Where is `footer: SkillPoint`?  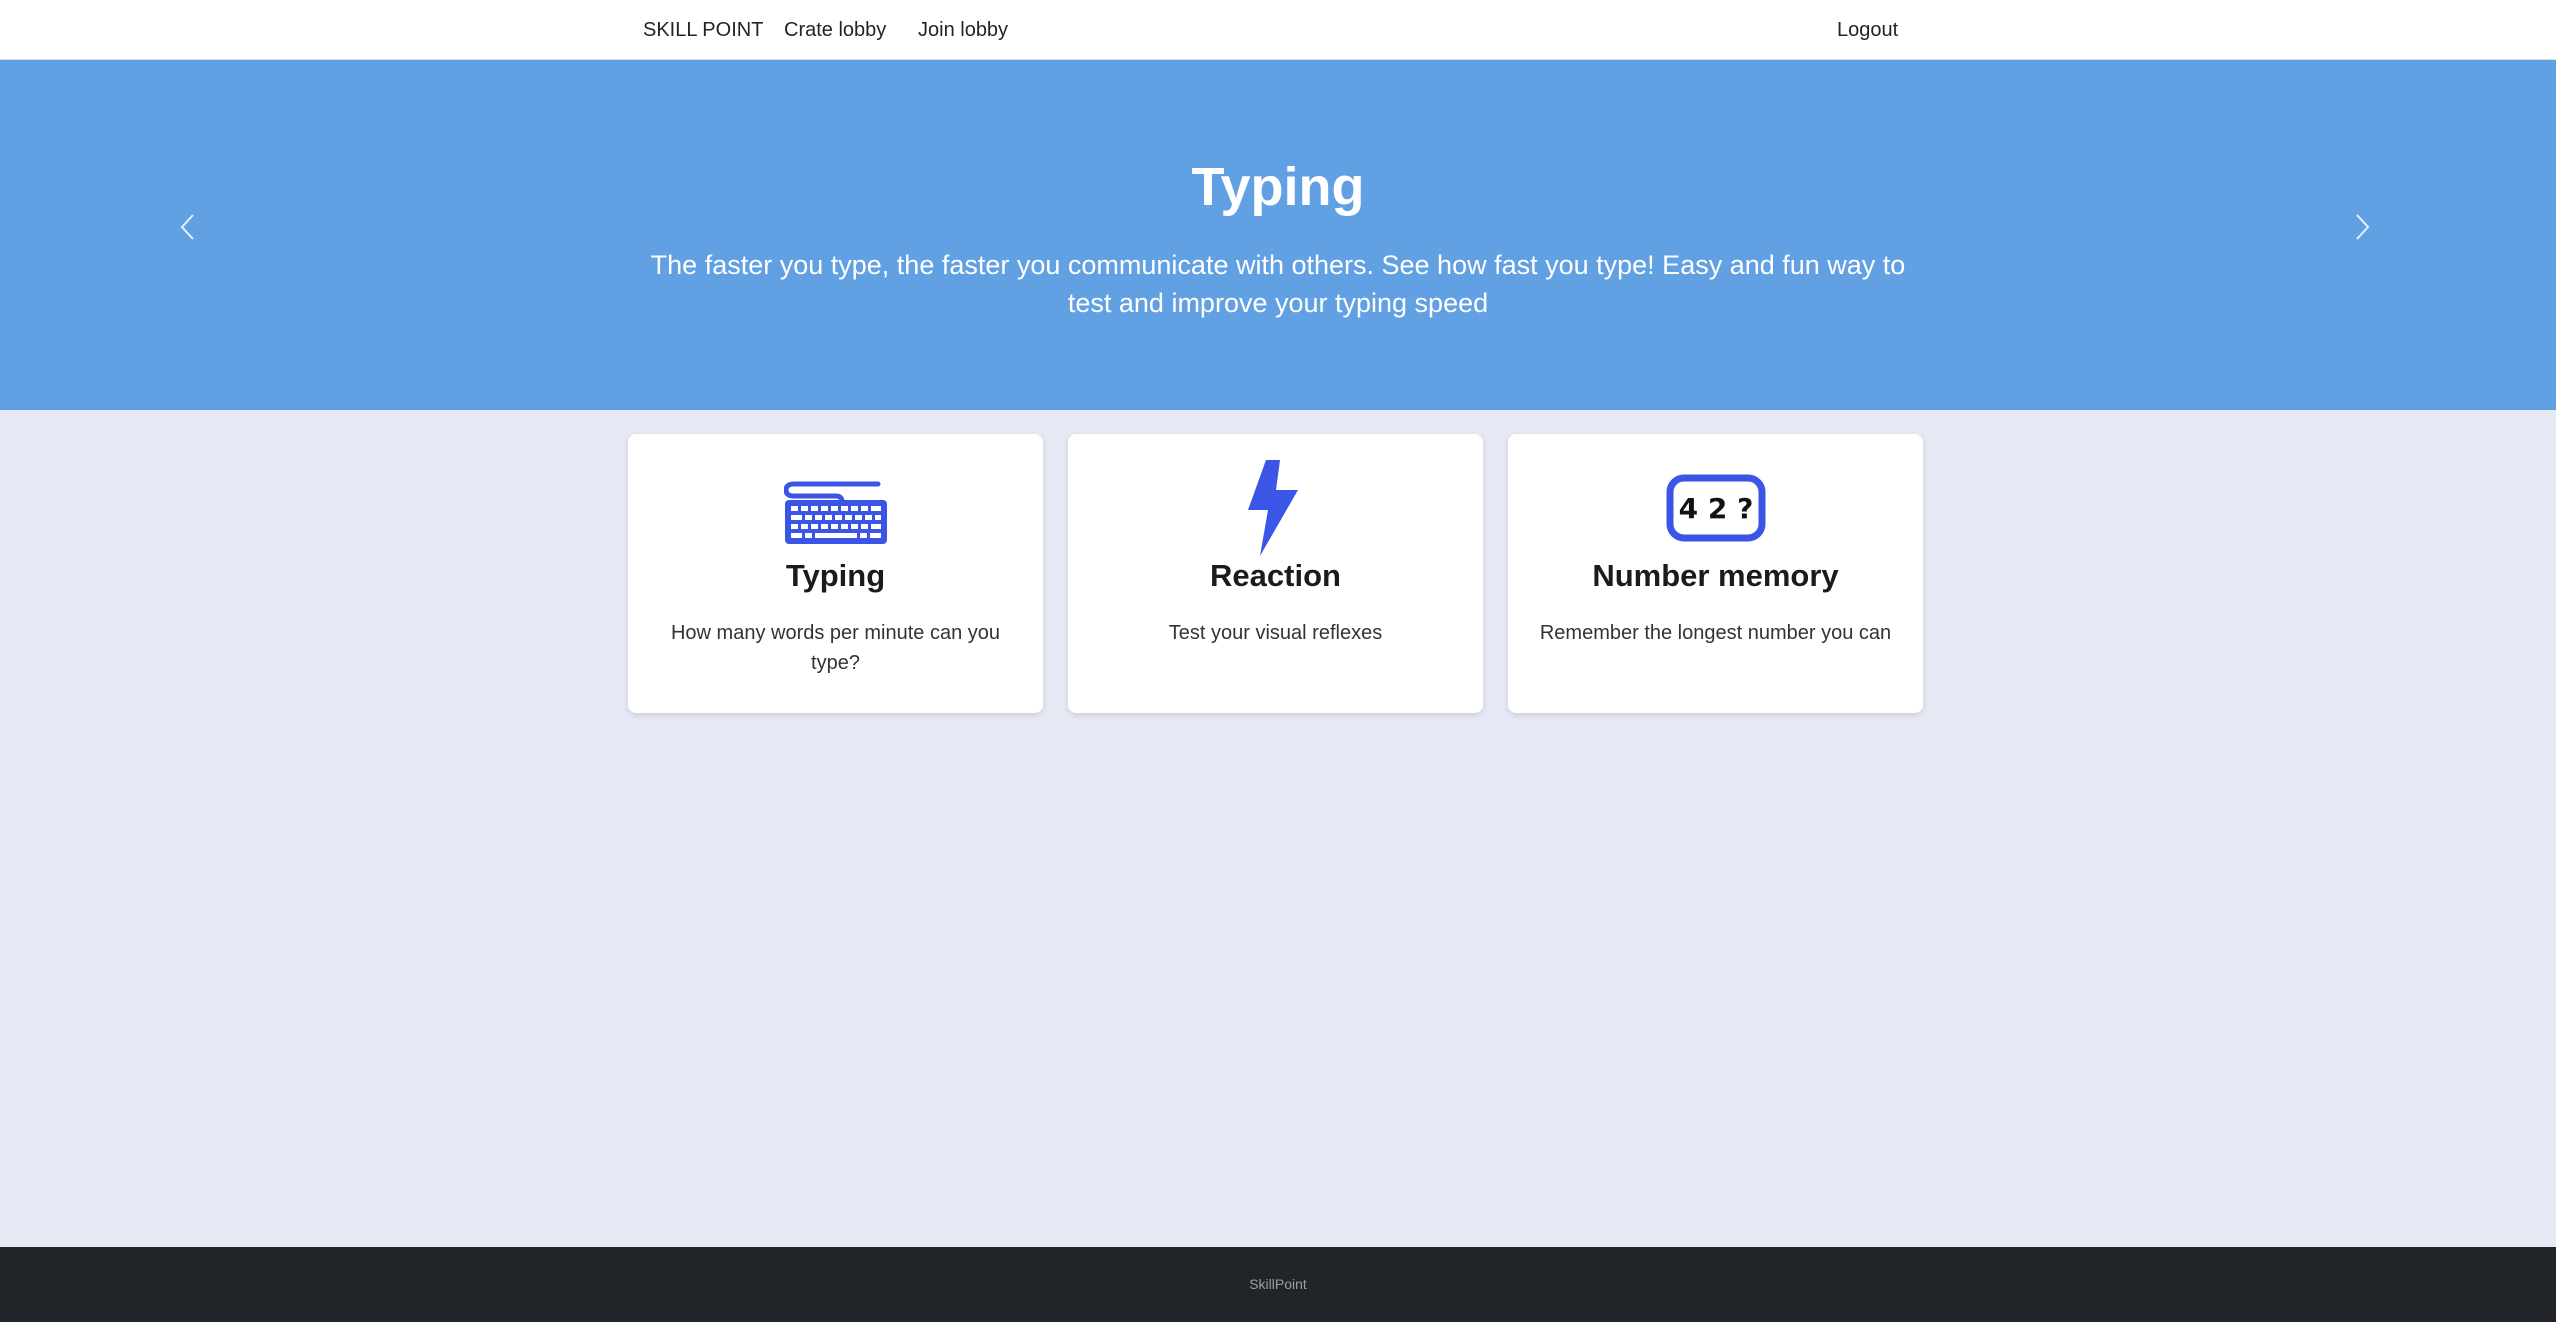
footer: SkillPoint is located at coordinates (1278, 1284).